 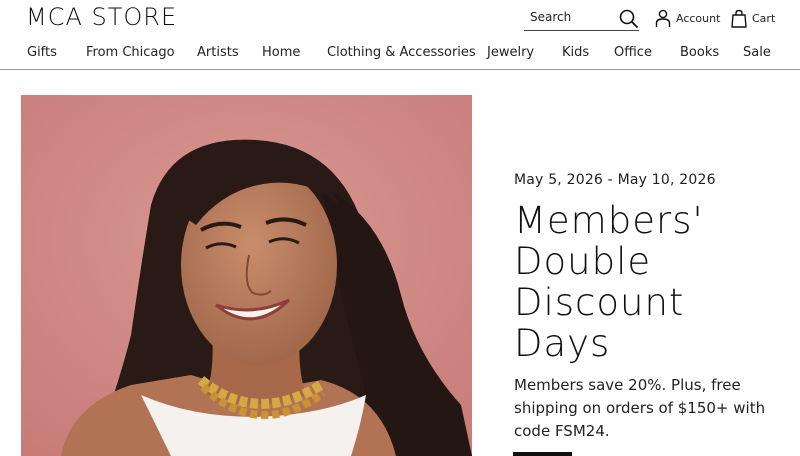 I want to click on shop-now-button-edge, so click(x=542, y=454).